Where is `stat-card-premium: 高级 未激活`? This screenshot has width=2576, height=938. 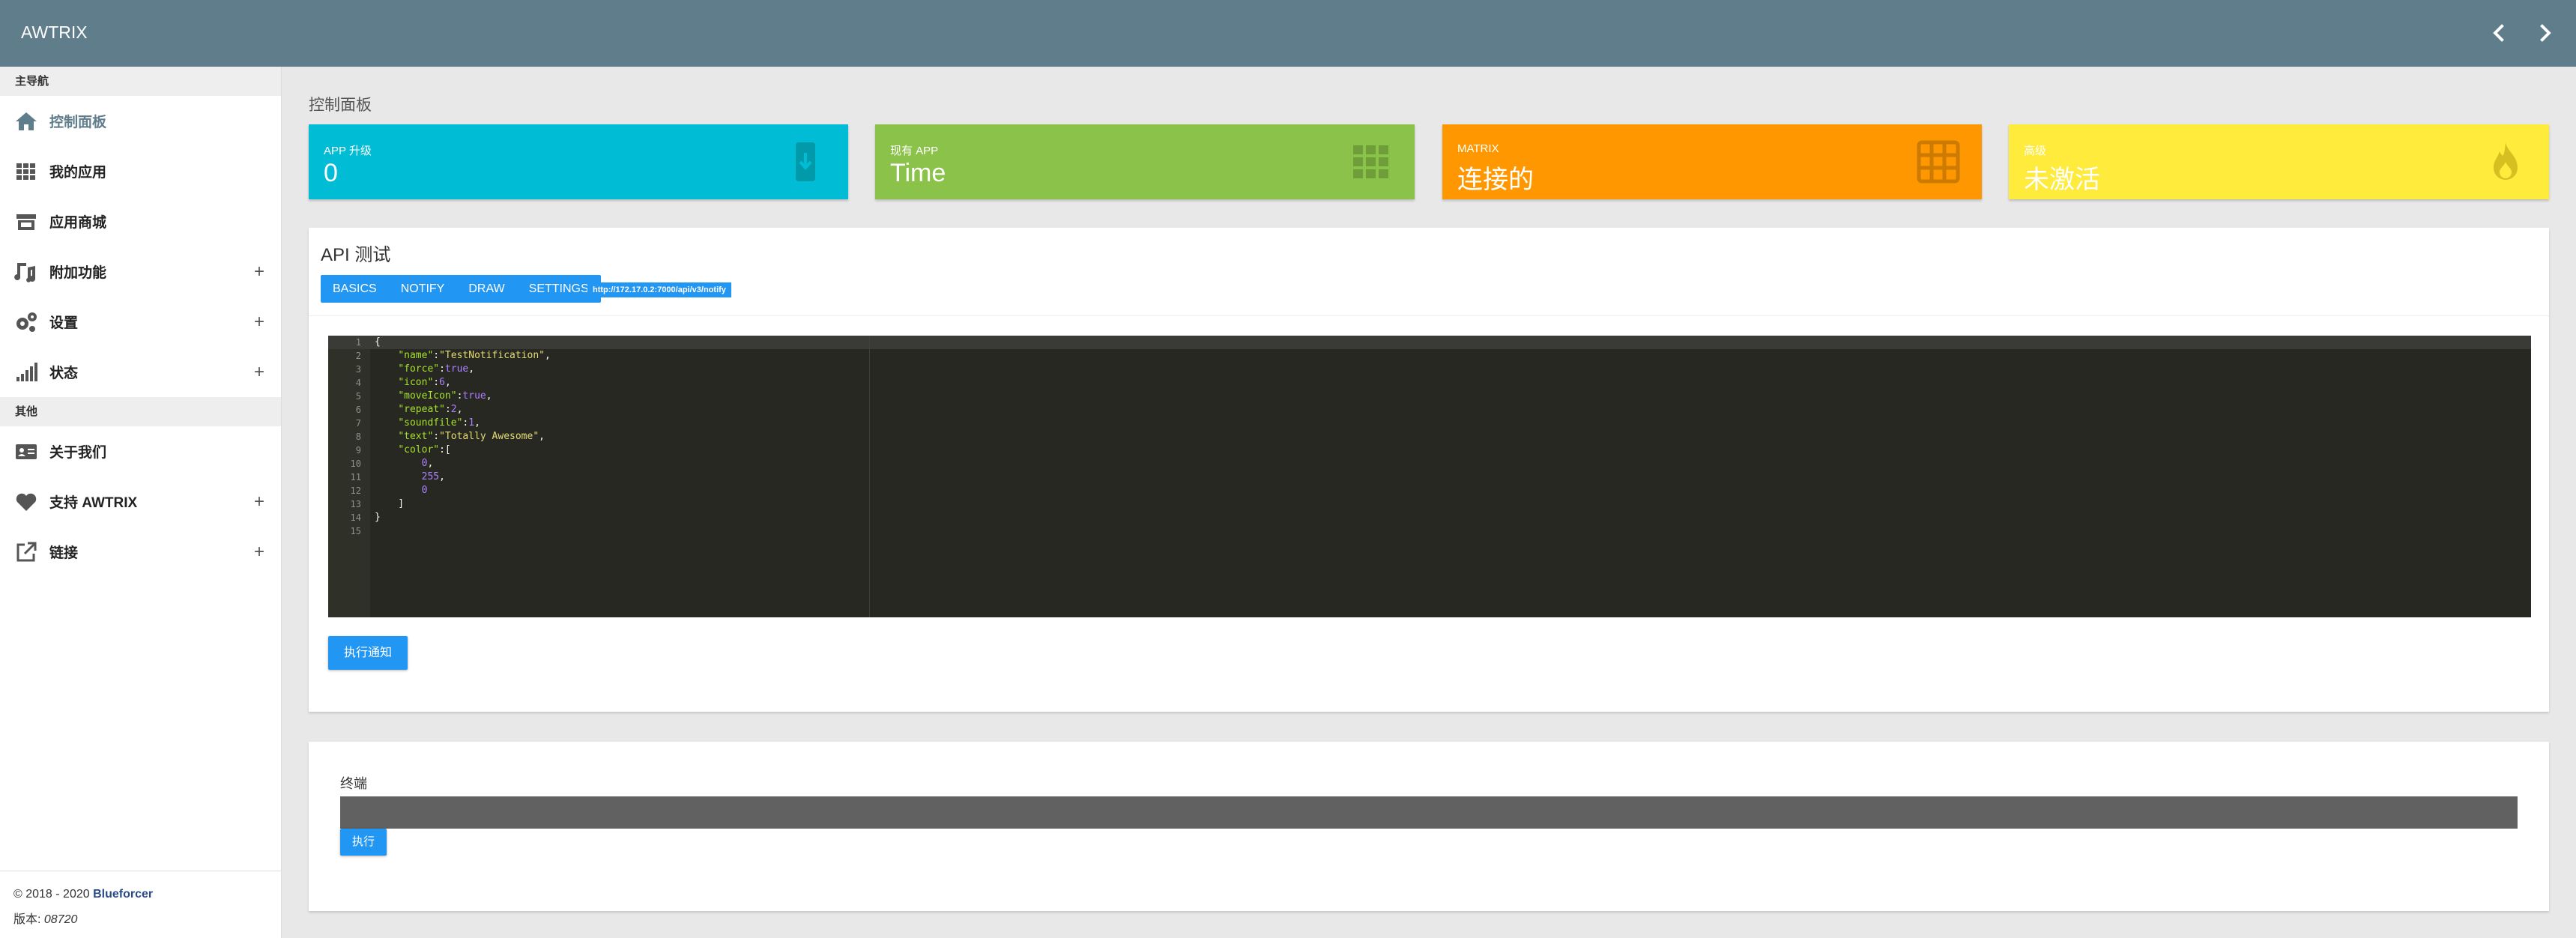 stat-card-premium: 高级 未激活 is located at coordinates (2279, 162).